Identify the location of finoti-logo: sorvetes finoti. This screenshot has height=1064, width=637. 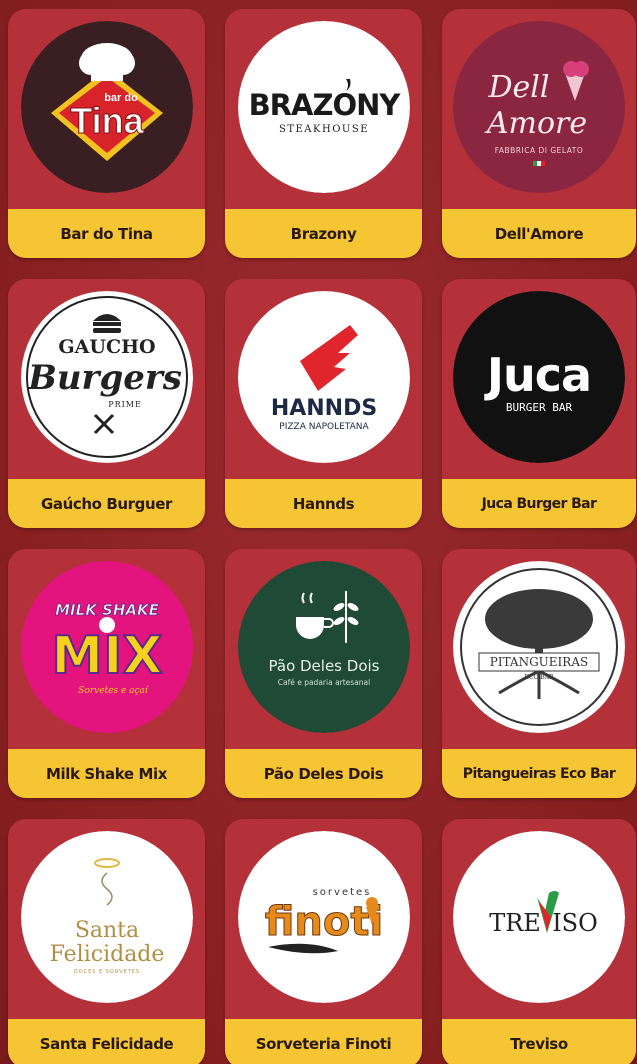
(323, 917).